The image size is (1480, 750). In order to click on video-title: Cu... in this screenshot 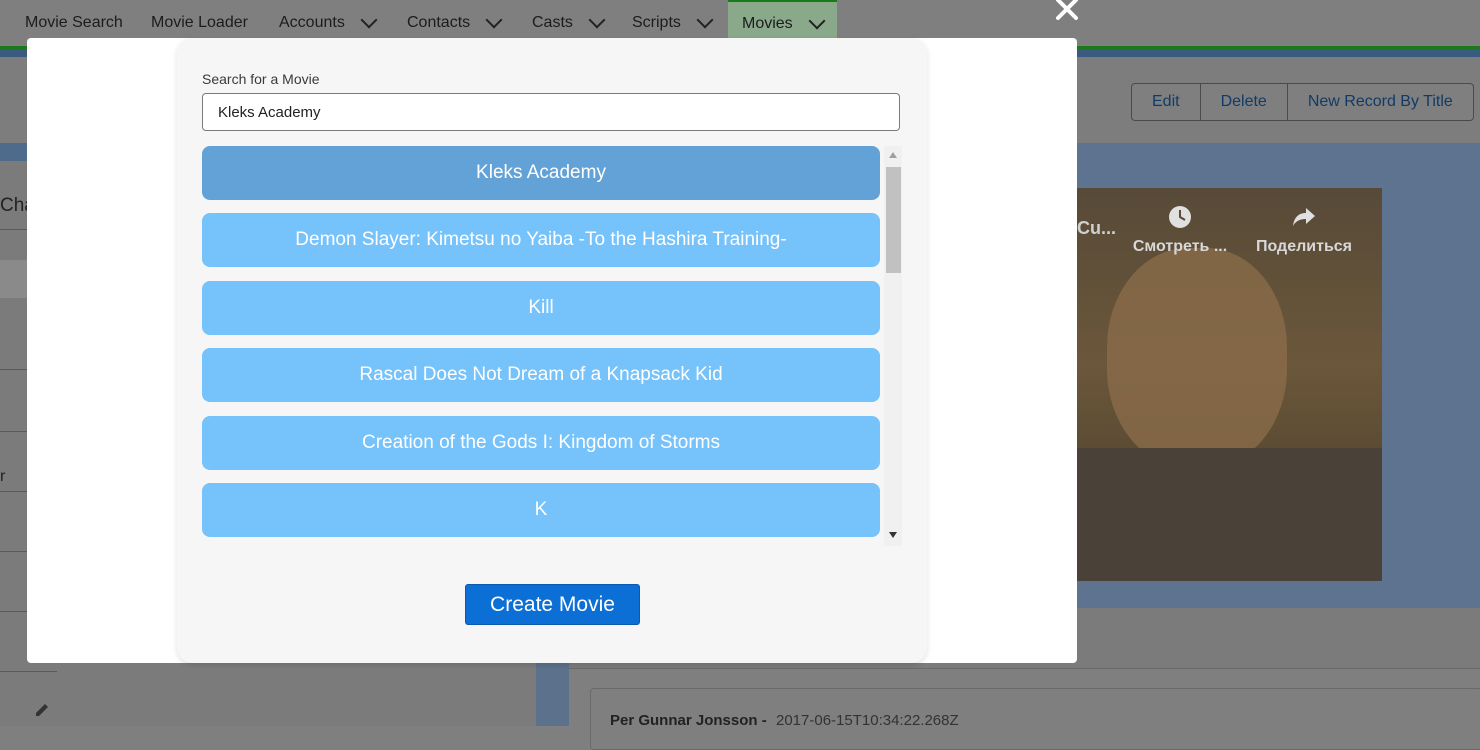, I will do `click(1096, 228)`.